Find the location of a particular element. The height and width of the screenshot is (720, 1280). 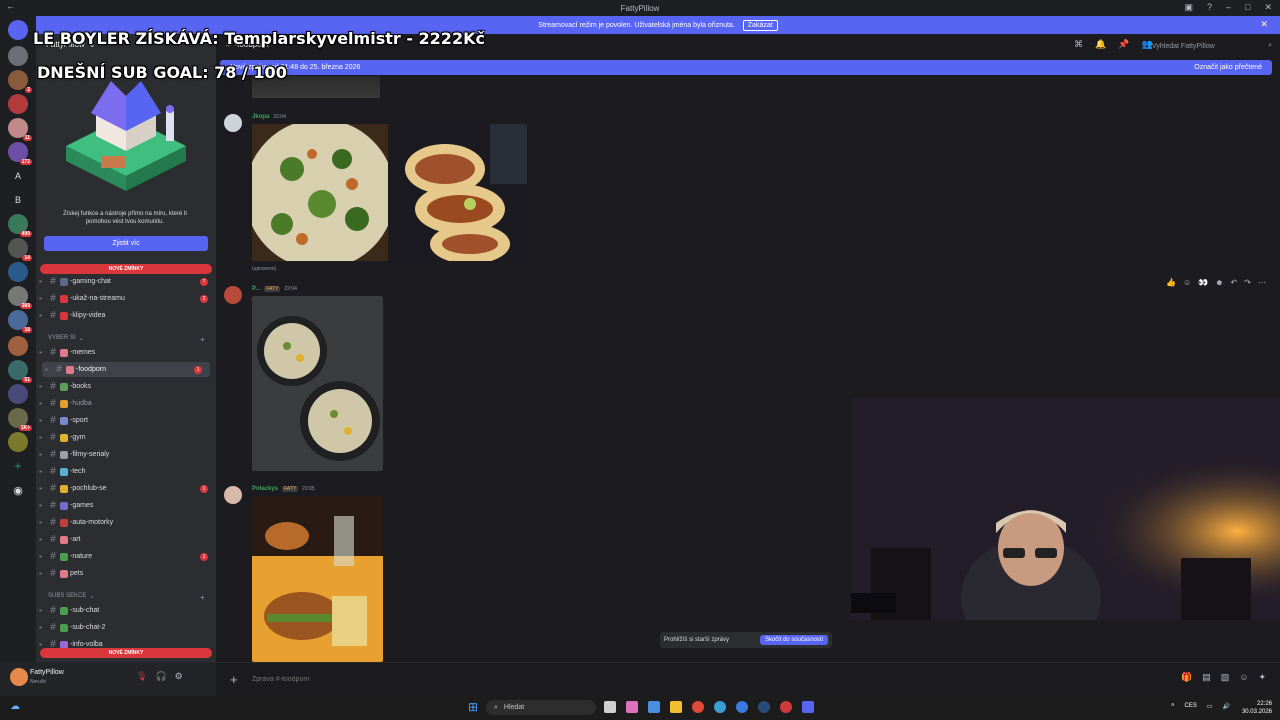

reaction-icon: ☺ is located at coordinates (1187, 282).